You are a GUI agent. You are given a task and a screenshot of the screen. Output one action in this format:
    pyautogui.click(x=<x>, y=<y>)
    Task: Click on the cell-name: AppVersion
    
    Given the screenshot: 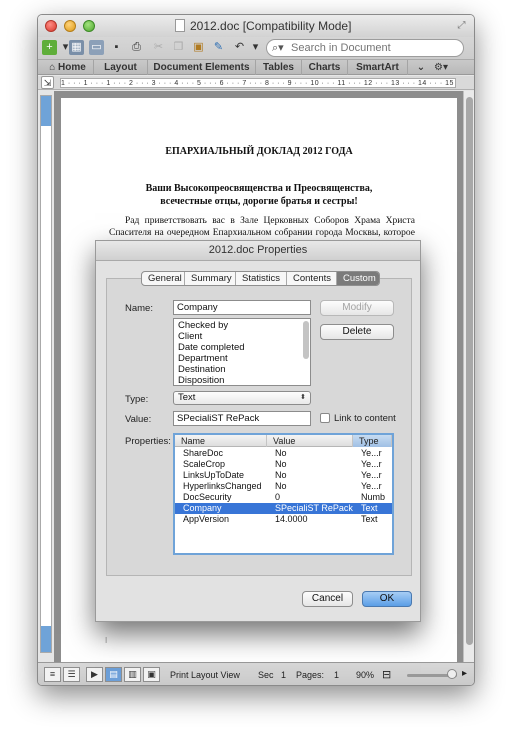 What is the action you would take?
    pyautogui.click(x=206, y=519)
    